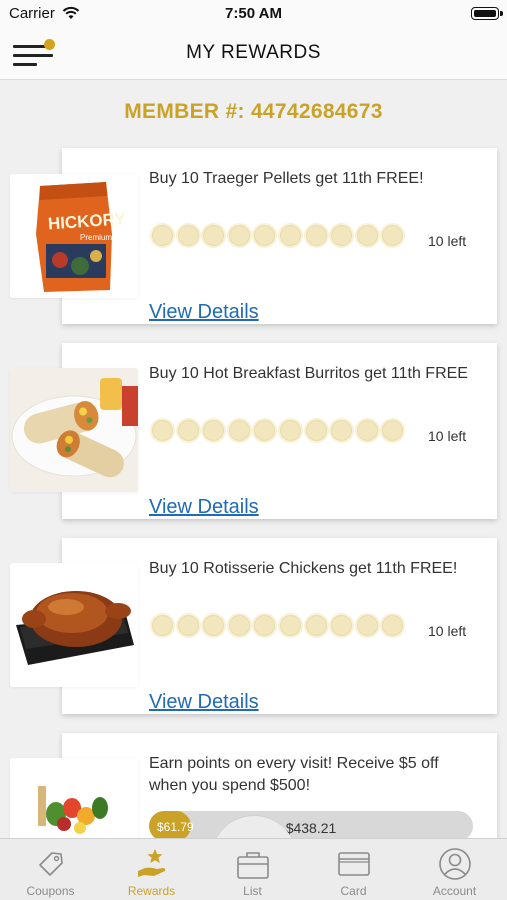 The height and width of the screenshot is (900, 507). What do you see at coordinates (151, 891) in the screenshot?
I see `tab-label: Rewards` at bounding box center [151, 891].